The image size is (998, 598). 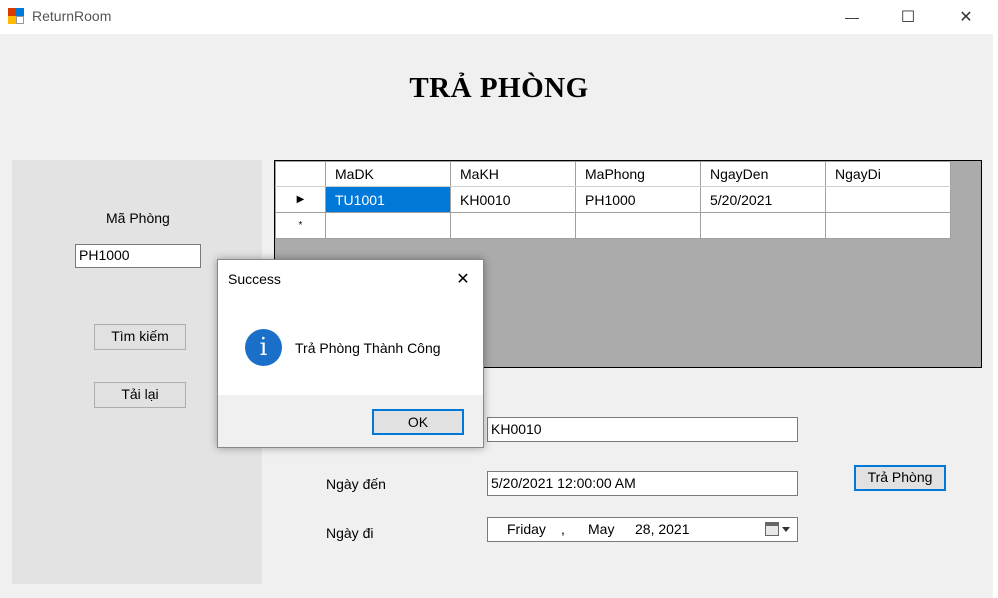 I want to click on window-right-edge, so click(x=995, y=316).